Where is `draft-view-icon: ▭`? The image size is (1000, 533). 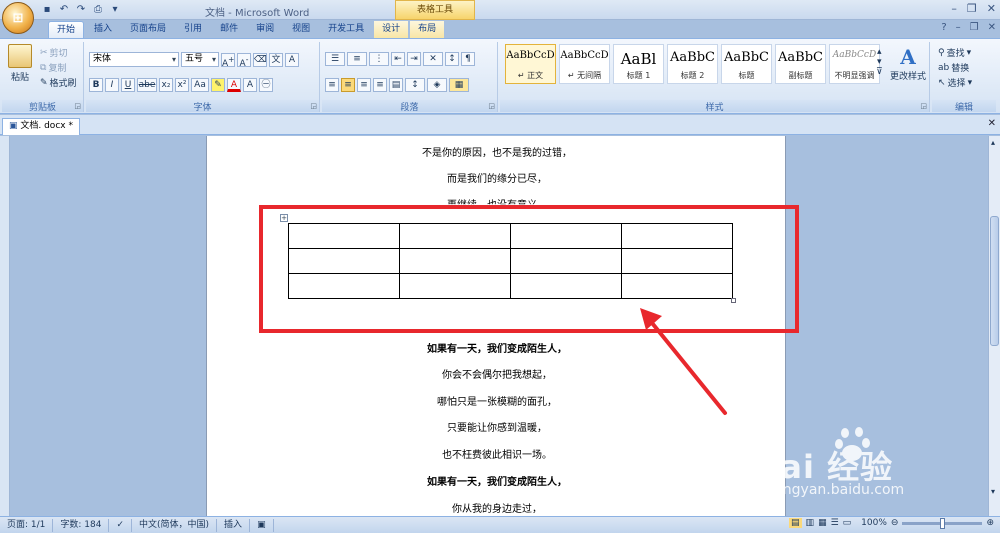
draft-view-icon: ▭ is located at coordinates (847, 523).